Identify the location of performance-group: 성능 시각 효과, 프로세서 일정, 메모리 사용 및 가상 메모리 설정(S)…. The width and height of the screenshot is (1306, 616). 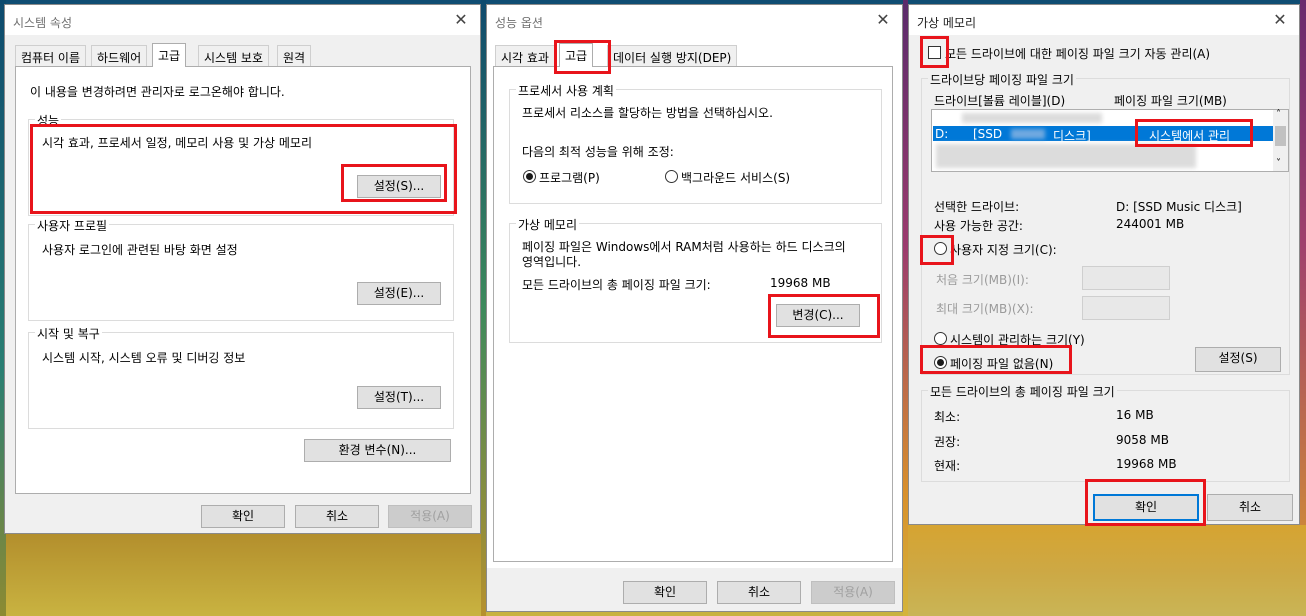
(241, 164).